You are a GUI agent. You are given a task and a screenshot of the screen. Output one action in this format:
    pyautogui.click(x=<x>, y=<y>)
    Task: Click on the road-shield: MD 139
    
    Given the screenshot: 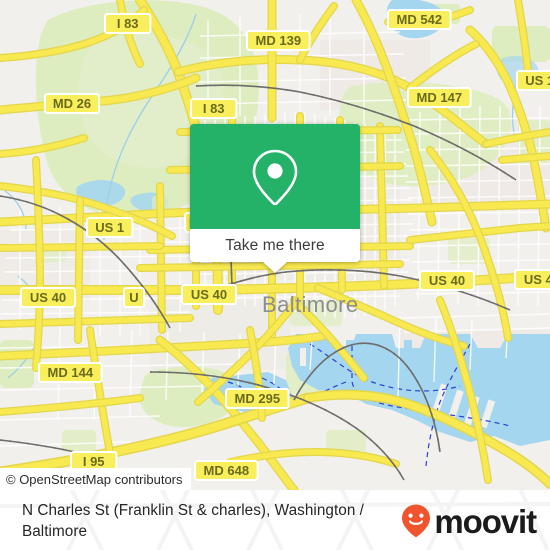 What is the action you would take?
    pyautogui.click(x=278, y=40)
    